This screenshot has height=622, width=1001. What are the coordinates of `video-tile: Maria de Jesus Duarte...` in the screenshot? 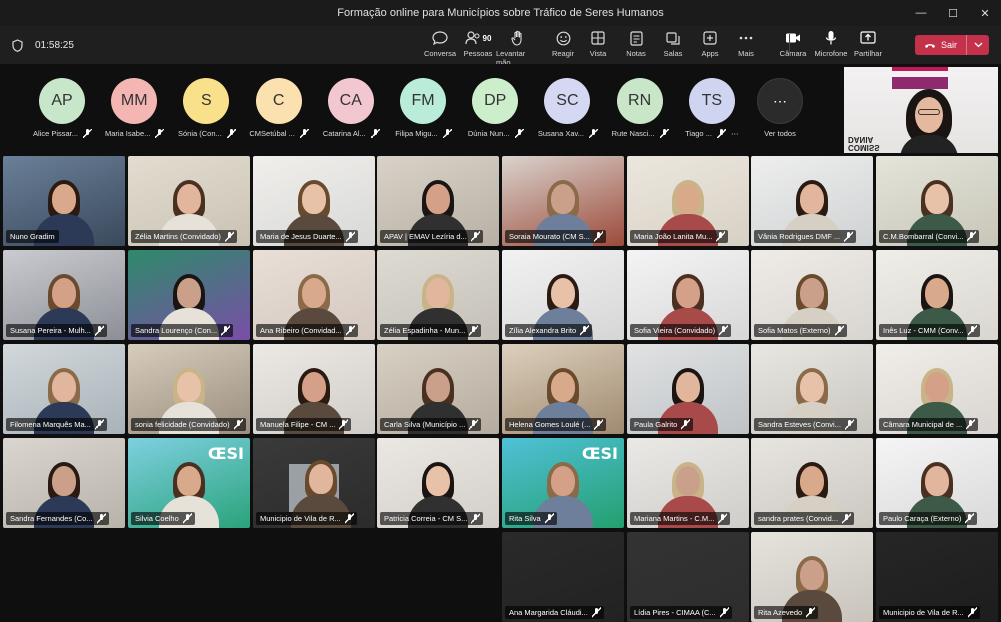 It's located at (314, 201).